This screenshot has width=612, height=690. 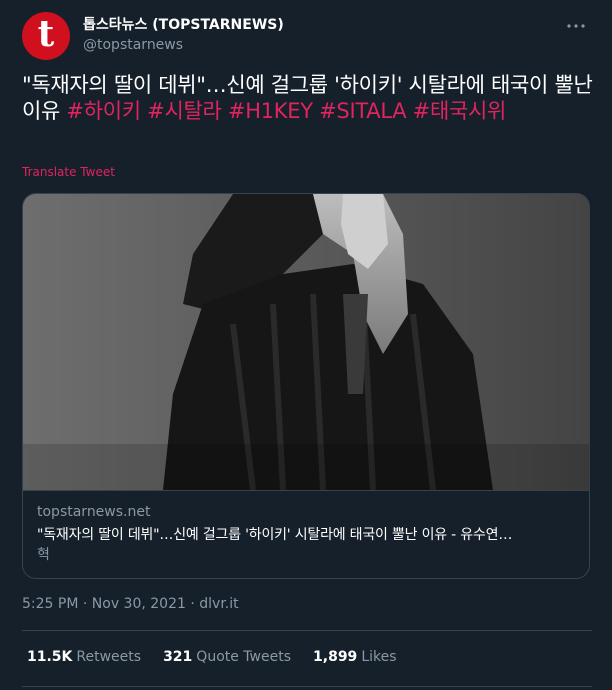 I want to click on hashtag-link: #하이키, so click(x=103, y=111).